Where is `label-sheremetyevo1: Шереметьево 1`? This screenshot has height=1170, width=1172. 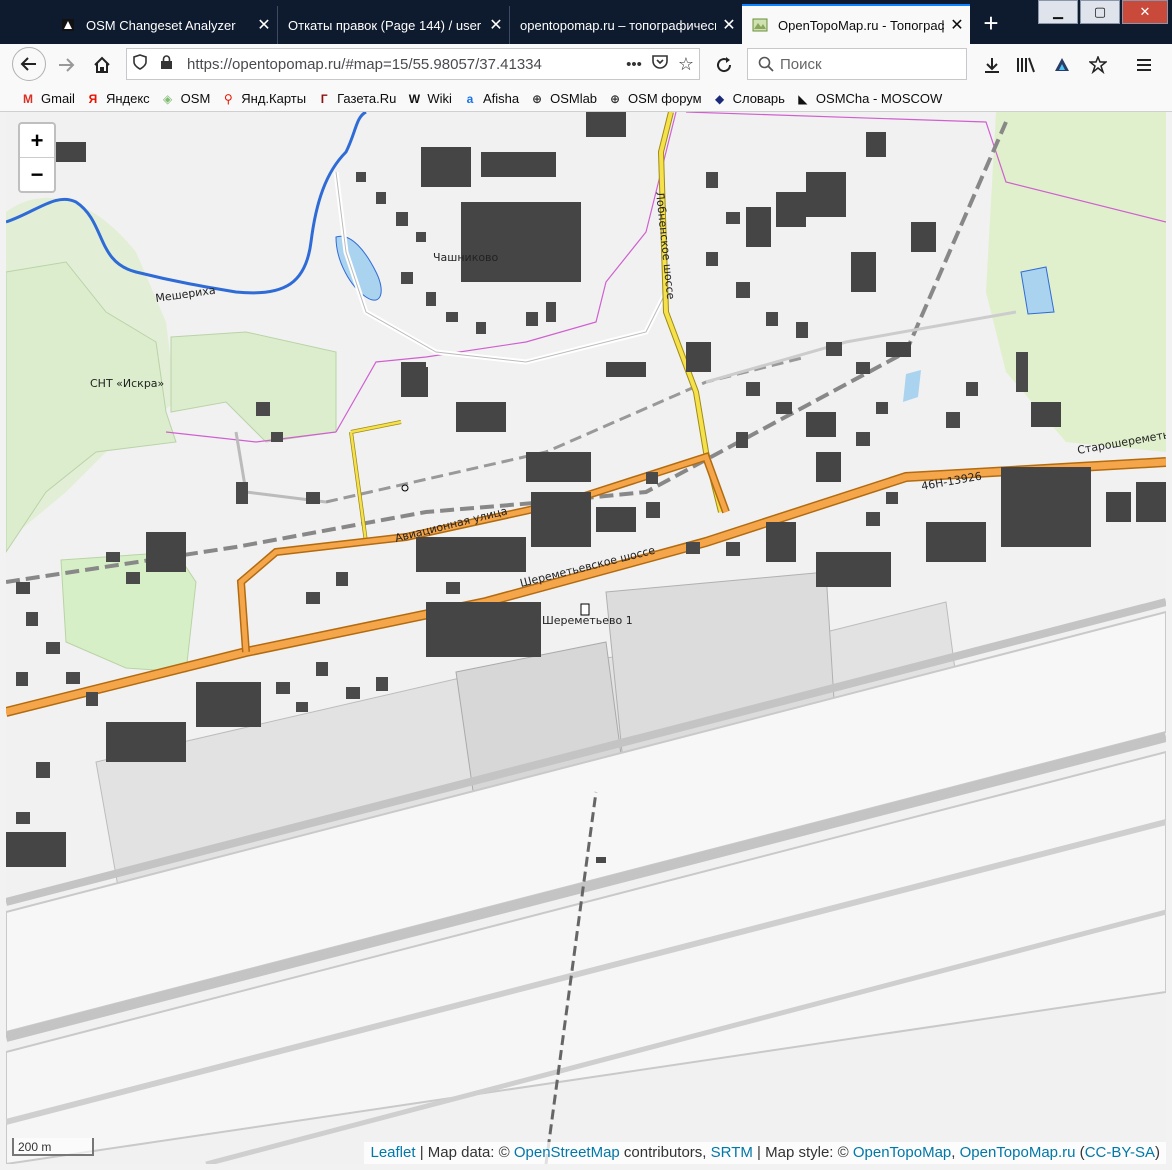
label-sheremetyevo1: Шереметьево 1 is located at coordinates (587, 620).